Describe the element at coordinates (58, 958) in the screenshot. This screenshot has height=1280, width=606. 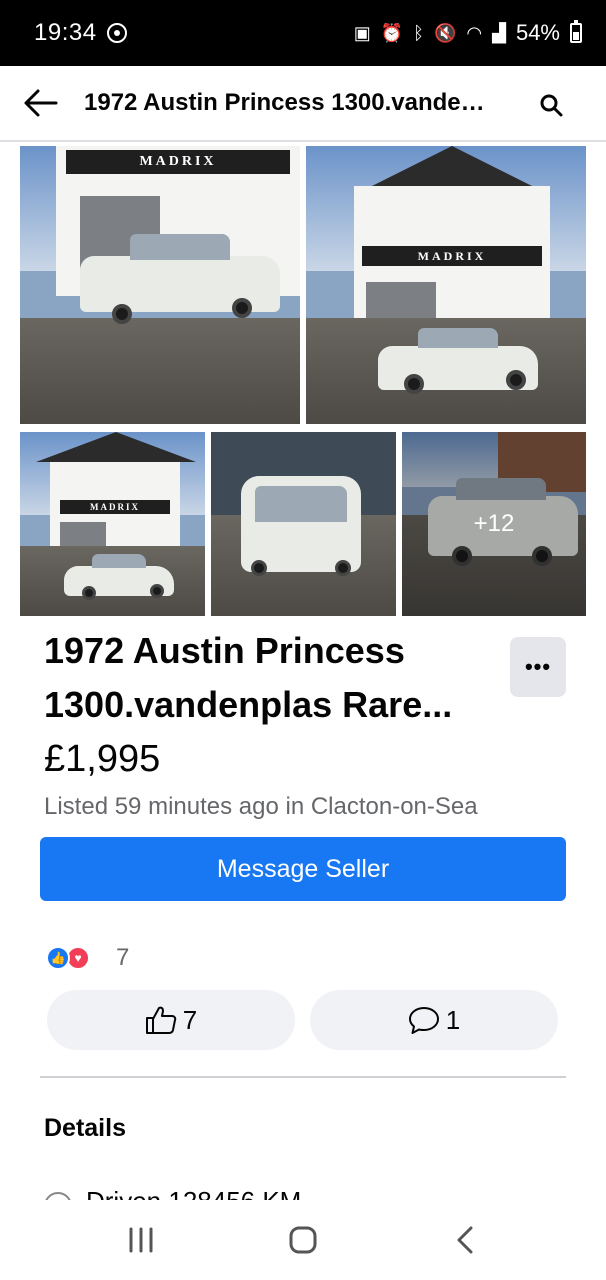
I see `like-reaction-icon: 👍` at that location.